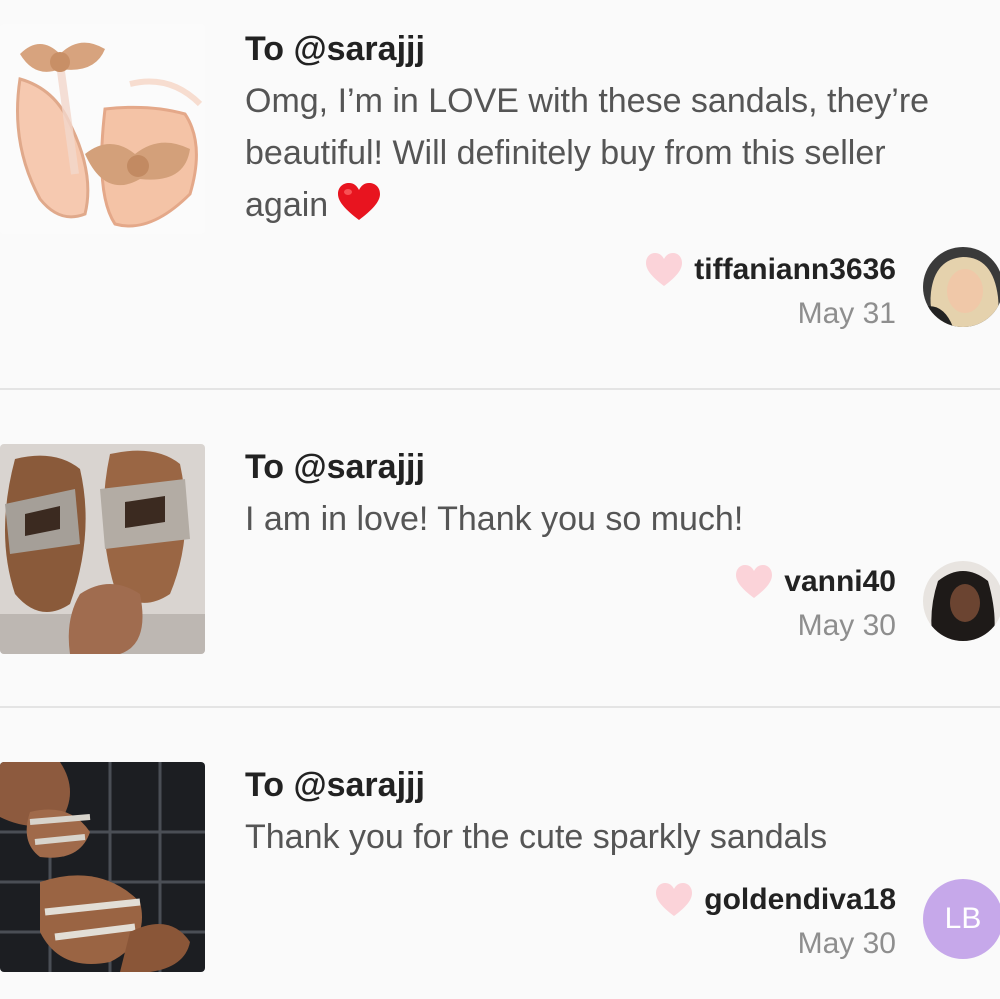 This screenshot has width=1000, height=999. Describe the element at coordinates (815, 604) in the screenshot. I see `review-author: vanni40 May 30` at that location.